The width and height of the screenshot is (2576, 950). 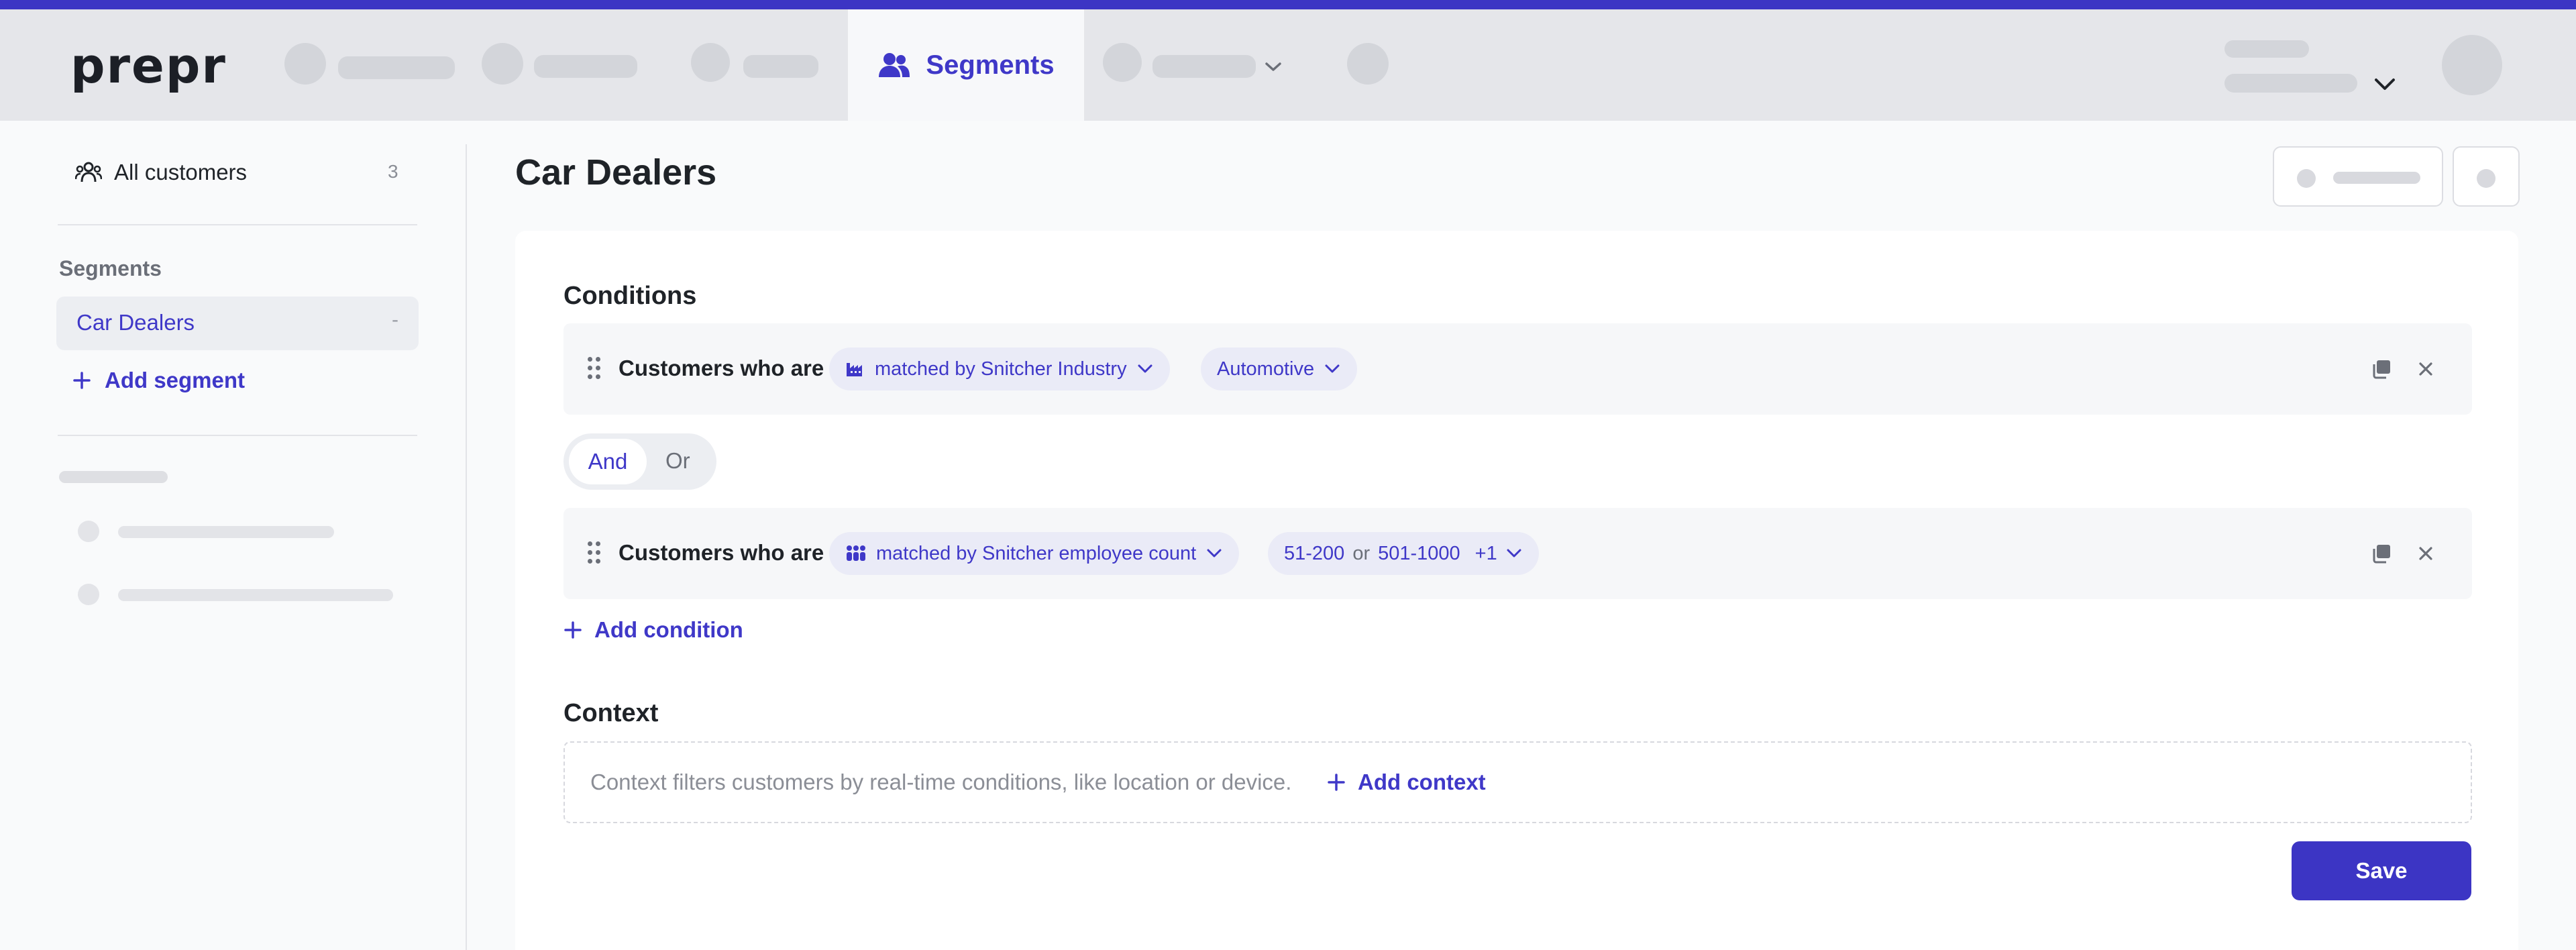 I want to click on condition-matcher-label: matched by Snitcher employee count, so click(x=1036, y=553).